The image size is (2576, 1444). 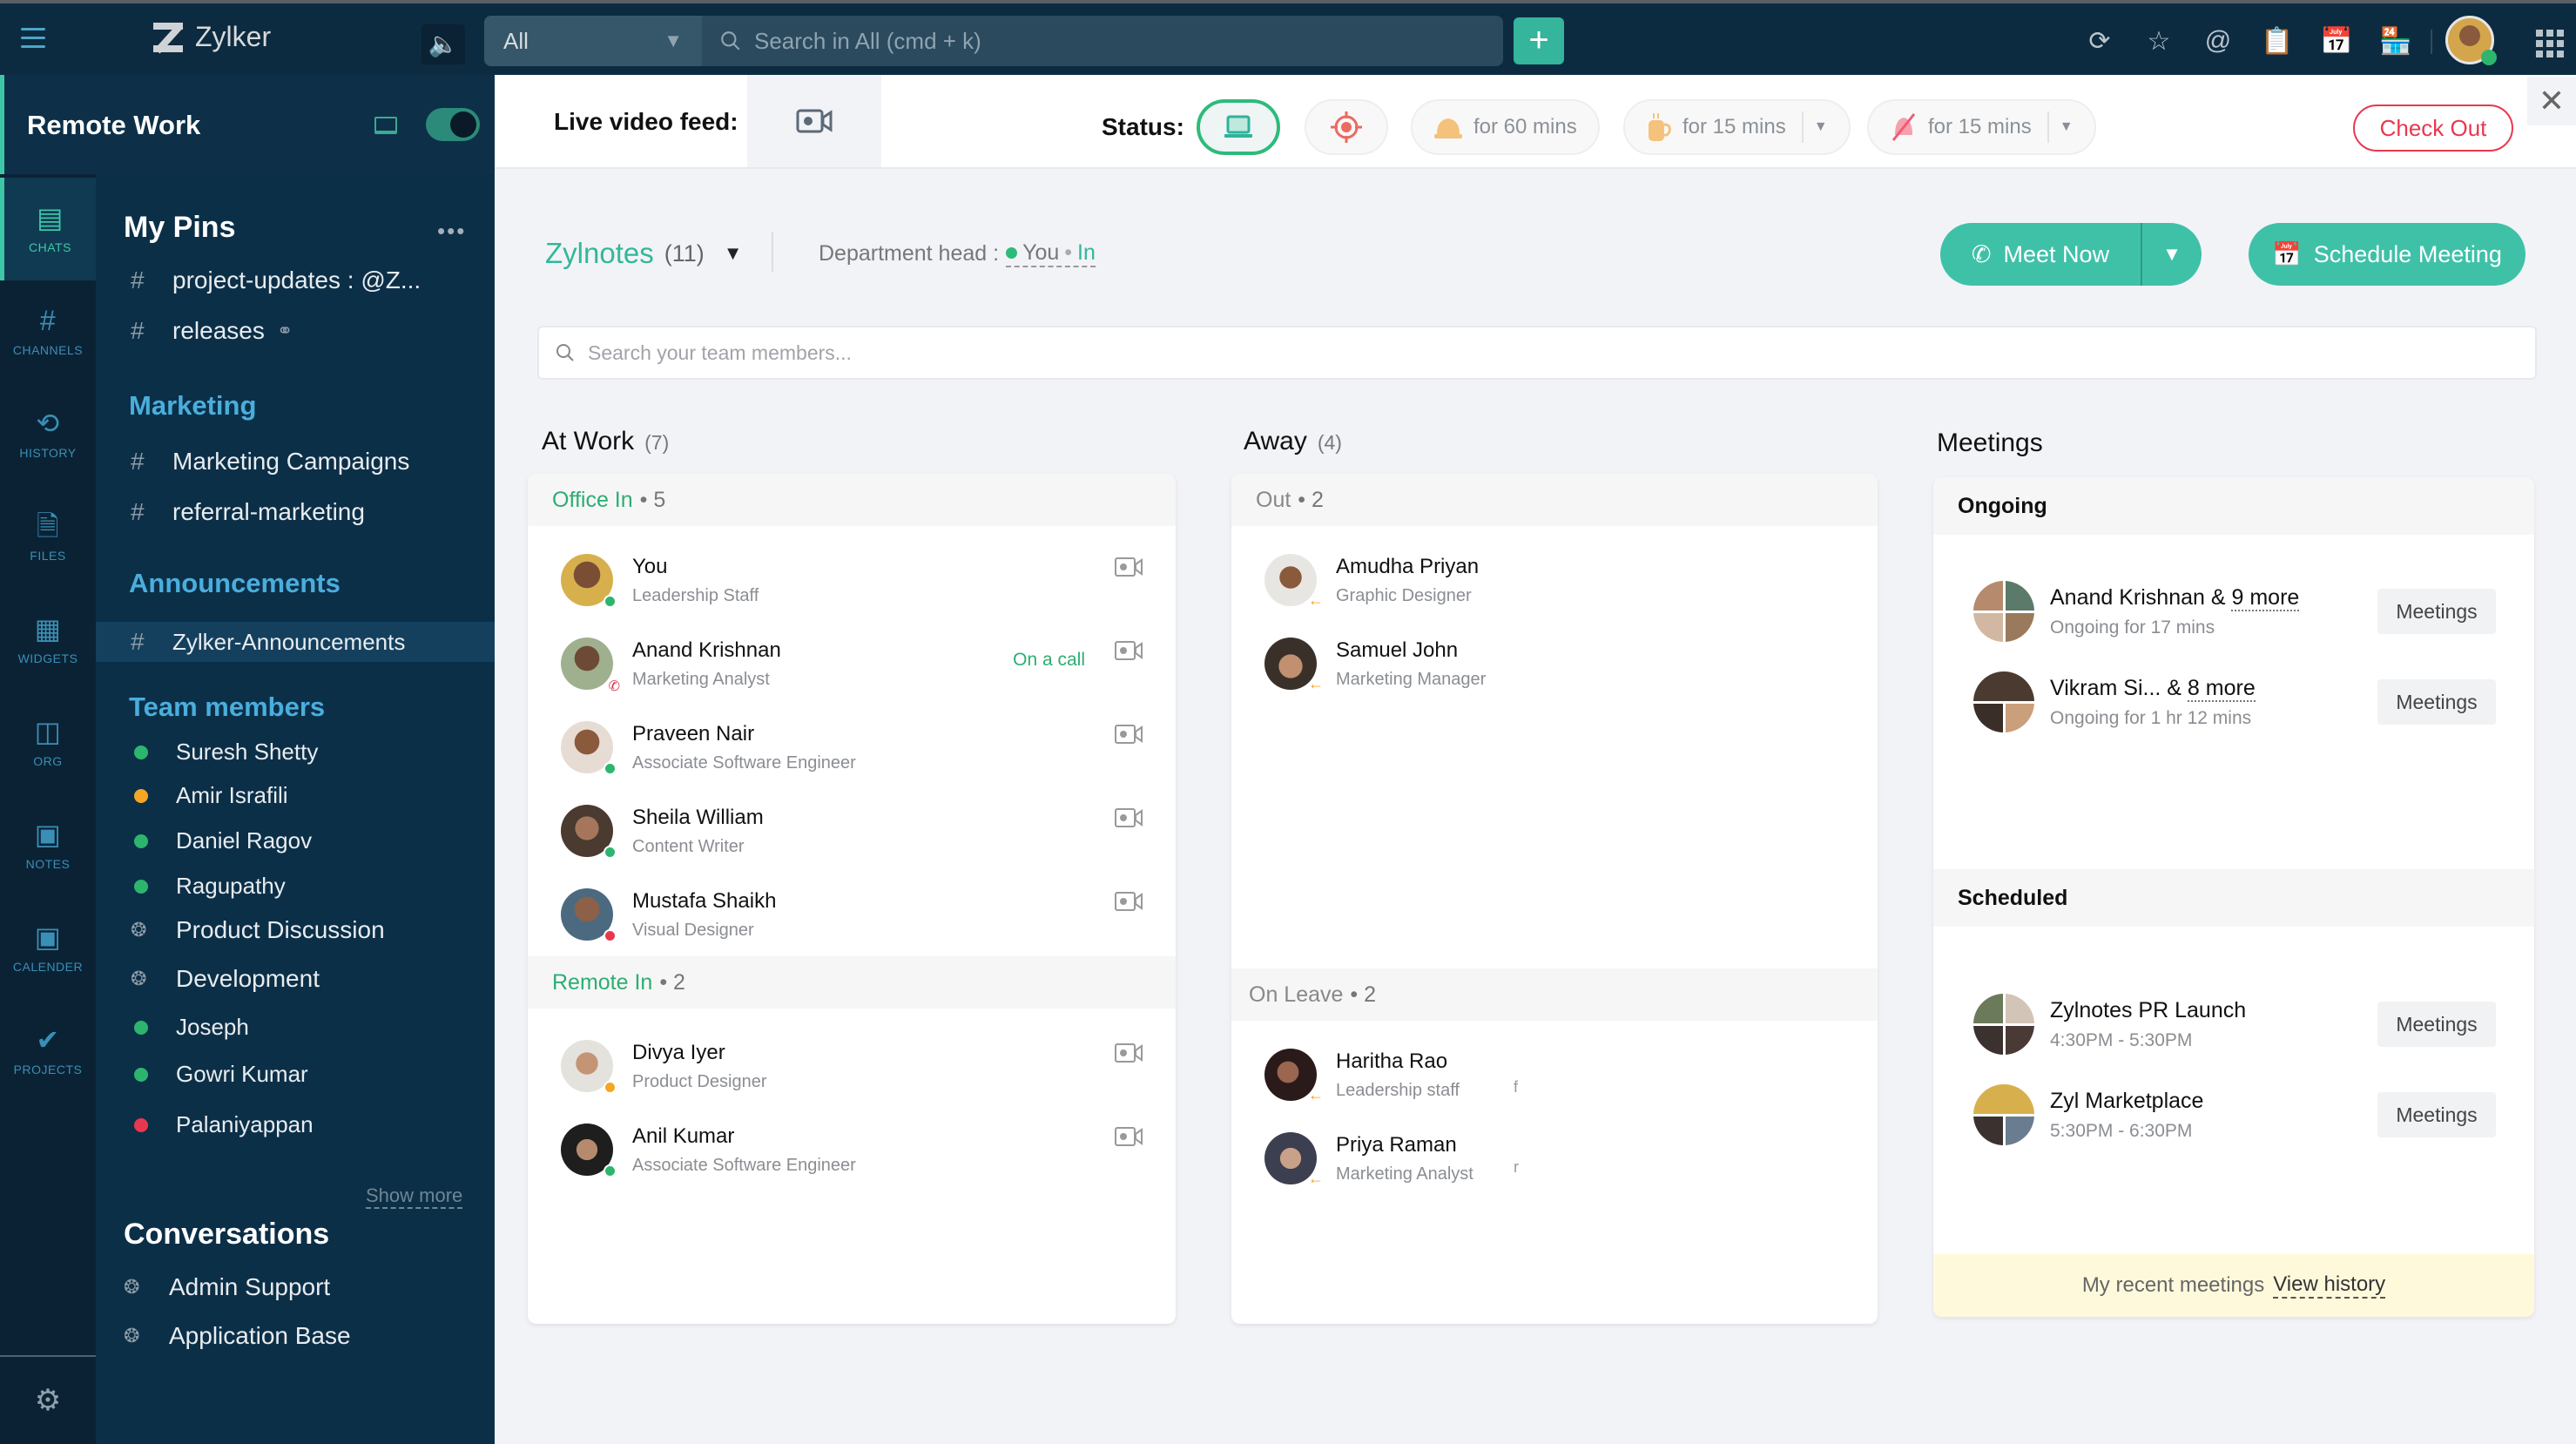 I want to click on column-count: (7), so click(x=657, y=442).